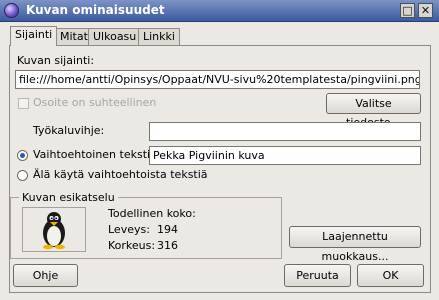 Image resolution: width=439 pixels, height=300 pixels. I want to click on no-alt-text-label: Älä käytä vaihtoehtoista tekstiä, so click(120, 174).